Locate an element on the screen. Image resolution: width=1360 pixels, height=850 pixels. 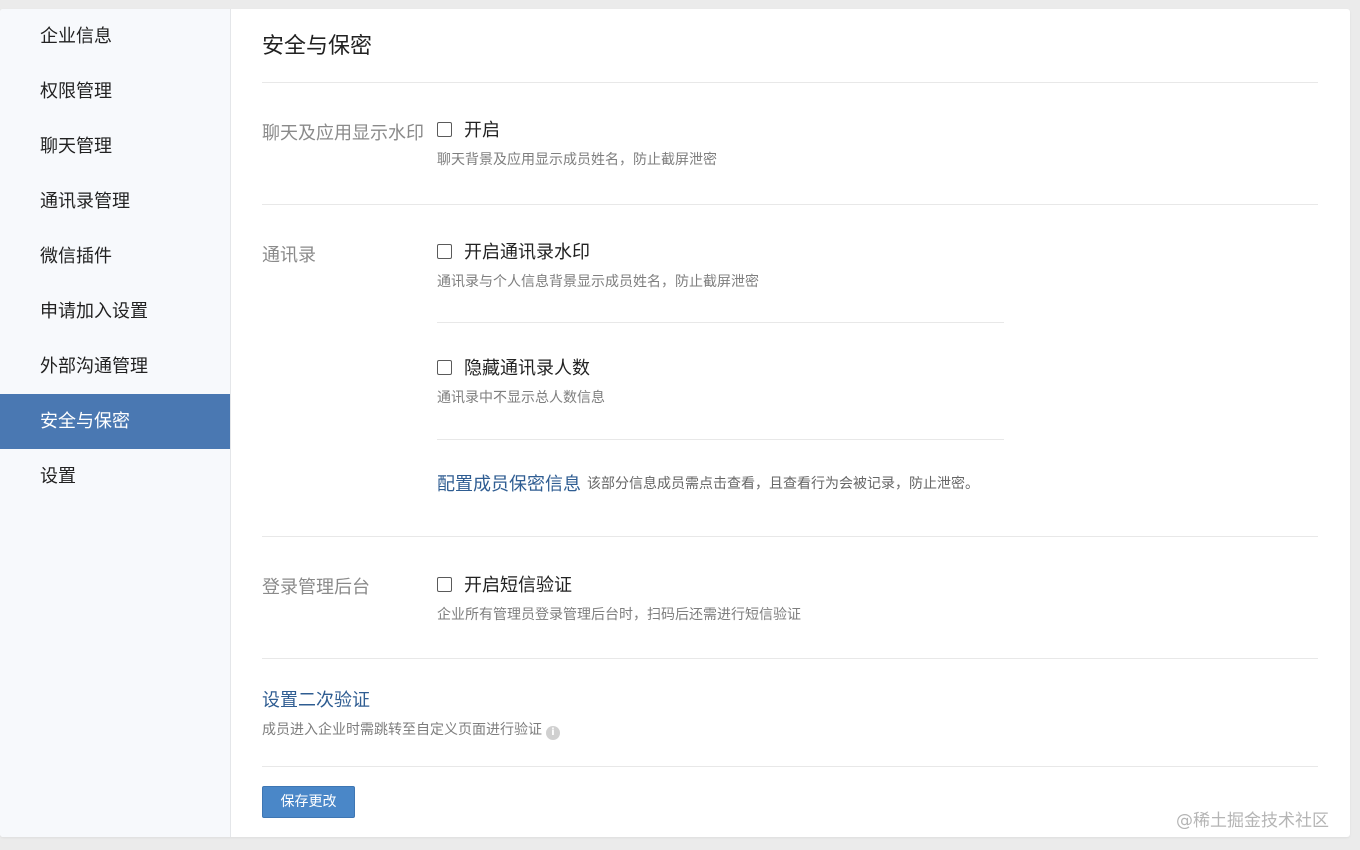
login-admin-section: 登录管理后台 开启短信验证 企业所有管理员登录管理后台时，扫码后还需进行短信验证 is located at coordinates (790, 598).